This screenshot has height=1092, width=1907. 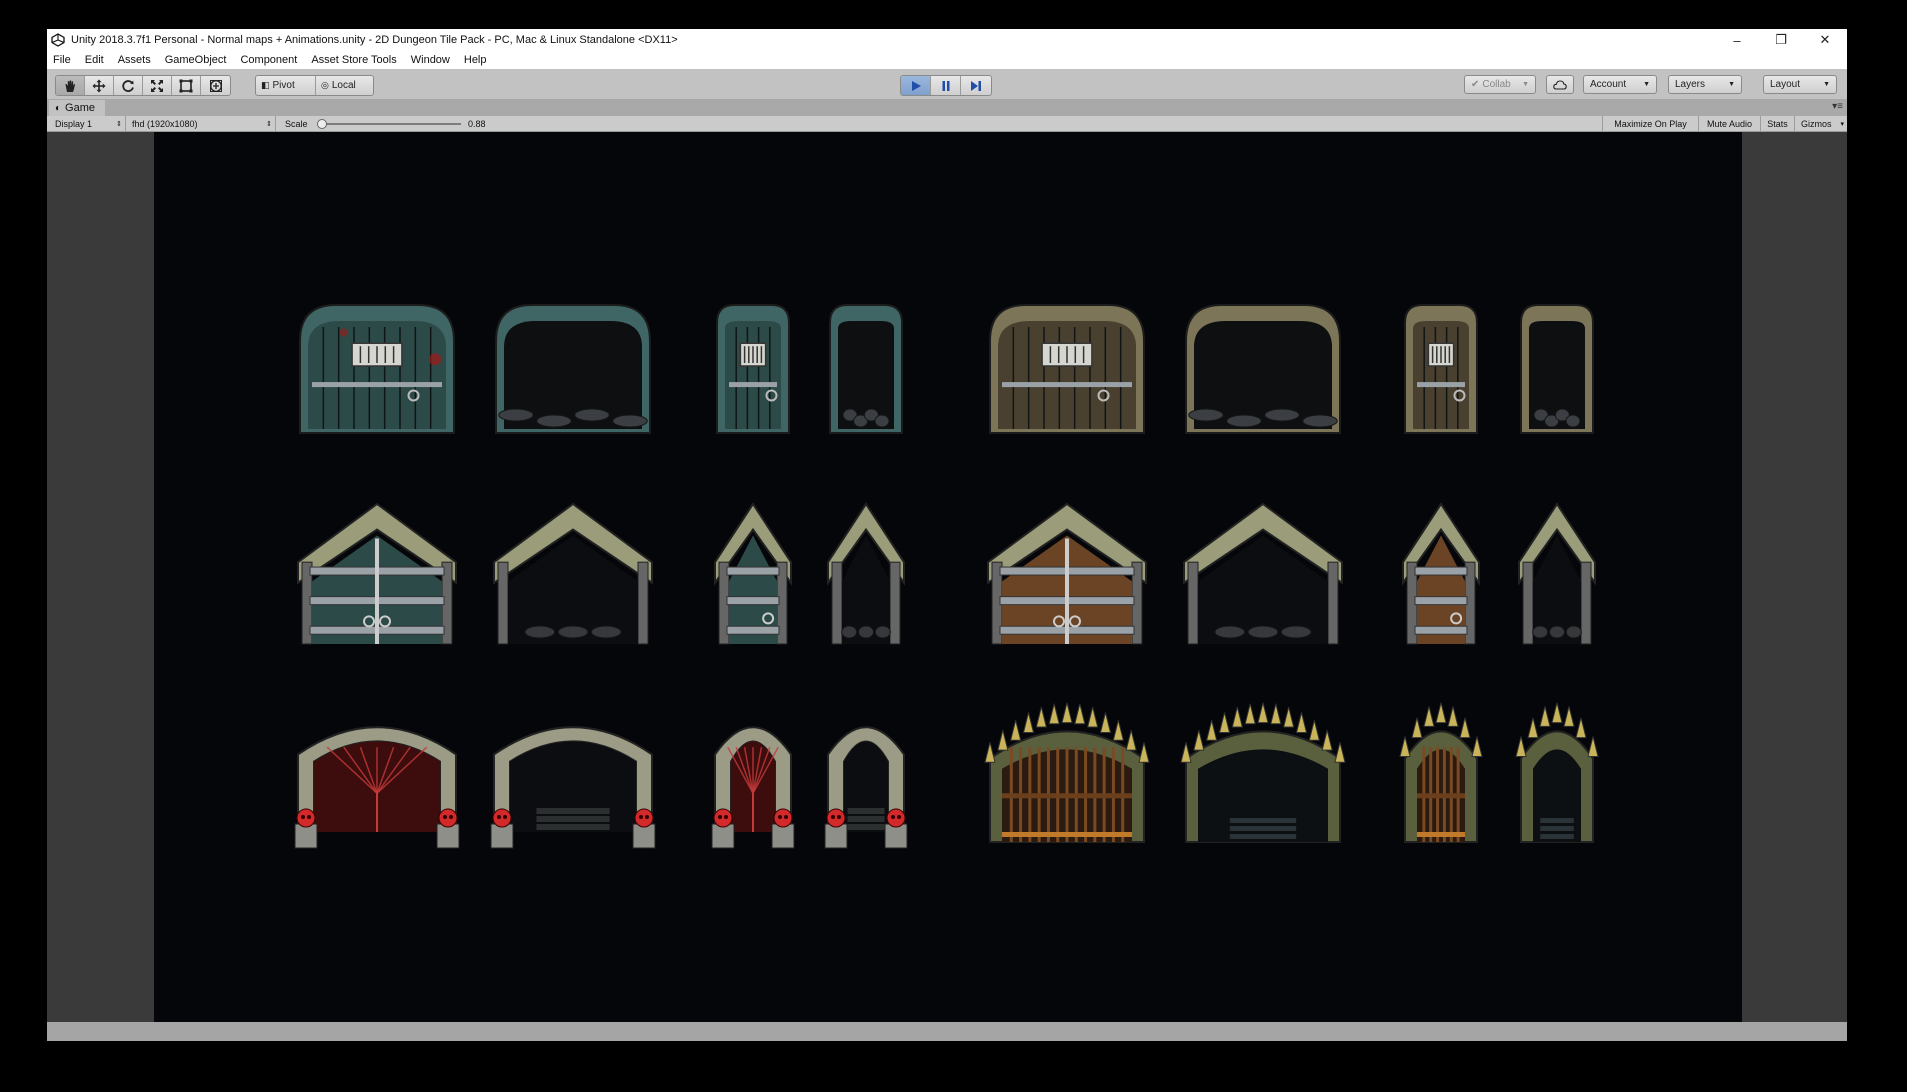 I want to click on transform-tool-icon, so click(x=215, y=85).